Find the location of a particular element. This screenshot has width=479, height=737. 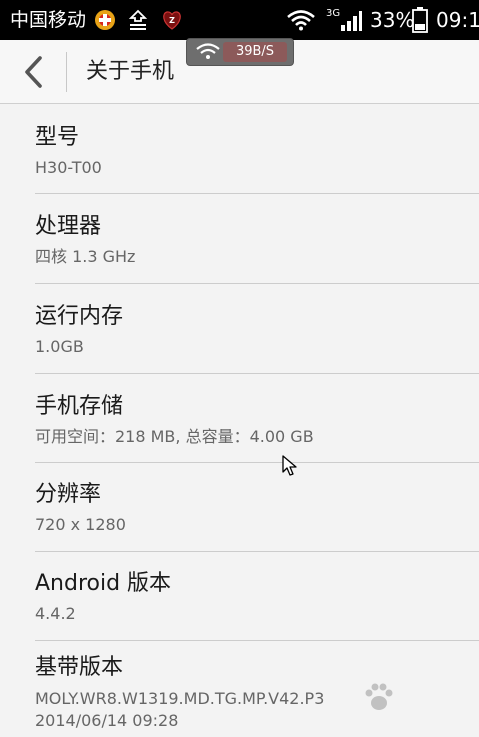

page-title: 关于手机 is located at coordinates (130, 71).